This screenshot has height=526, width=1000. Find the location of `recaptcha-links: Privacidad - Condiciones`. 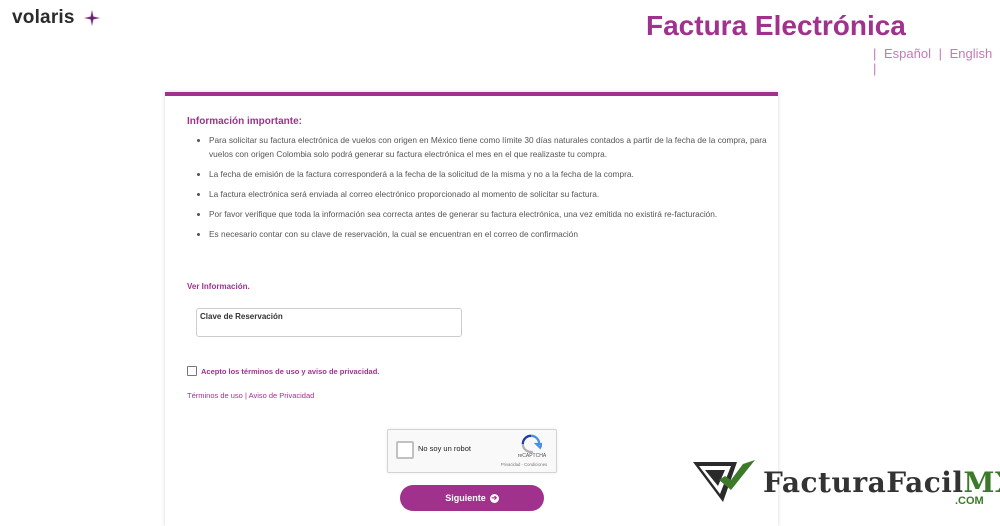

recaptcha-links: Privacidad - Condiciones is located at coordinates (524, 464).